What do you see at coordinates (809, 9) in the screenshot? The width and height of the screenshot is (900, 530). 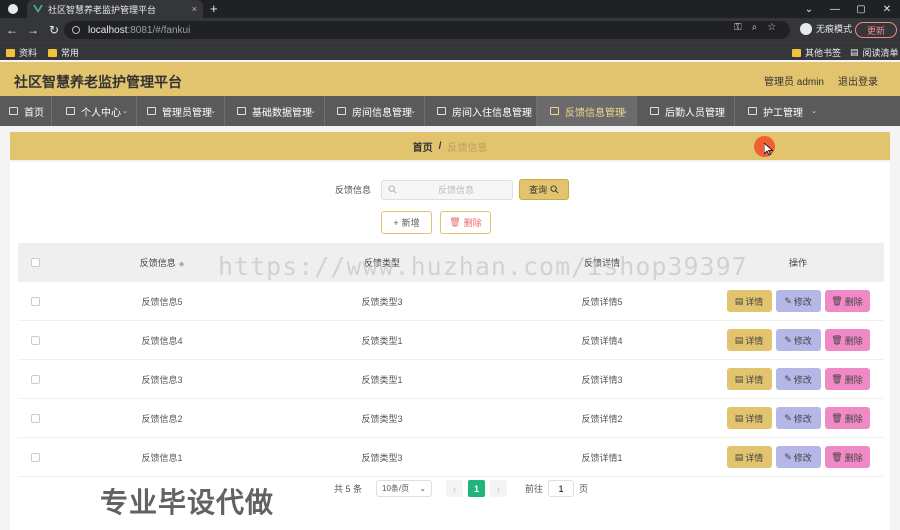 I see `tab-search-icon: ⌄` at bounding box center [809, 9].